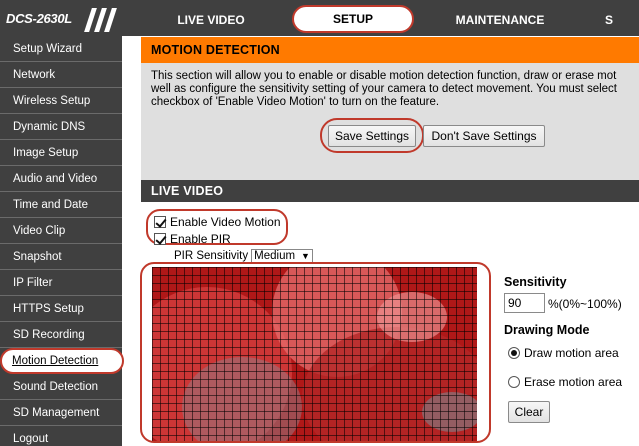 The width and height of the screenshot is (639, 446). Describe the element at coordinates (547, 330) in the screenshot. I see `drawing-mode-label: Drawing Mode` at that location.